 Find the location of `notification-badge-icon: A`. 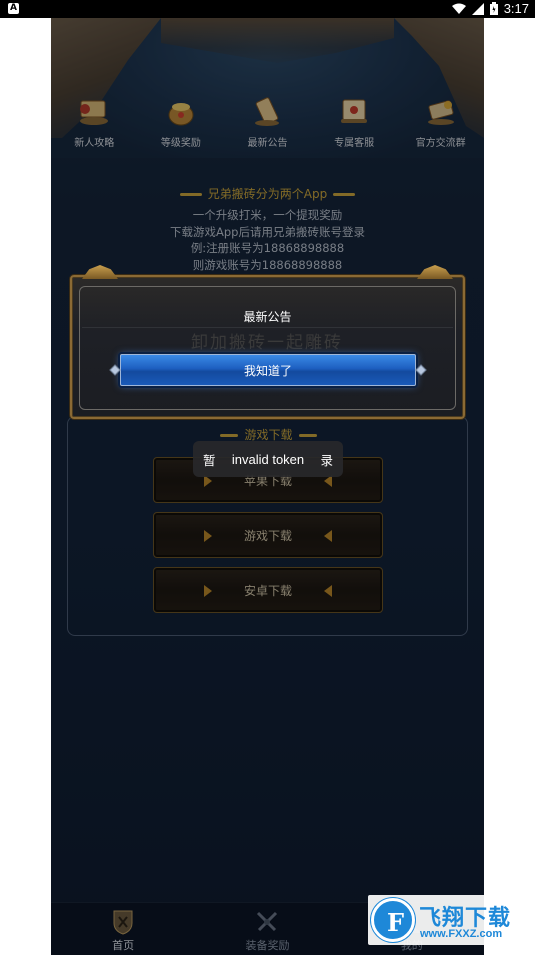

notification-badge-icon: A is located at coordinates (13, 8).